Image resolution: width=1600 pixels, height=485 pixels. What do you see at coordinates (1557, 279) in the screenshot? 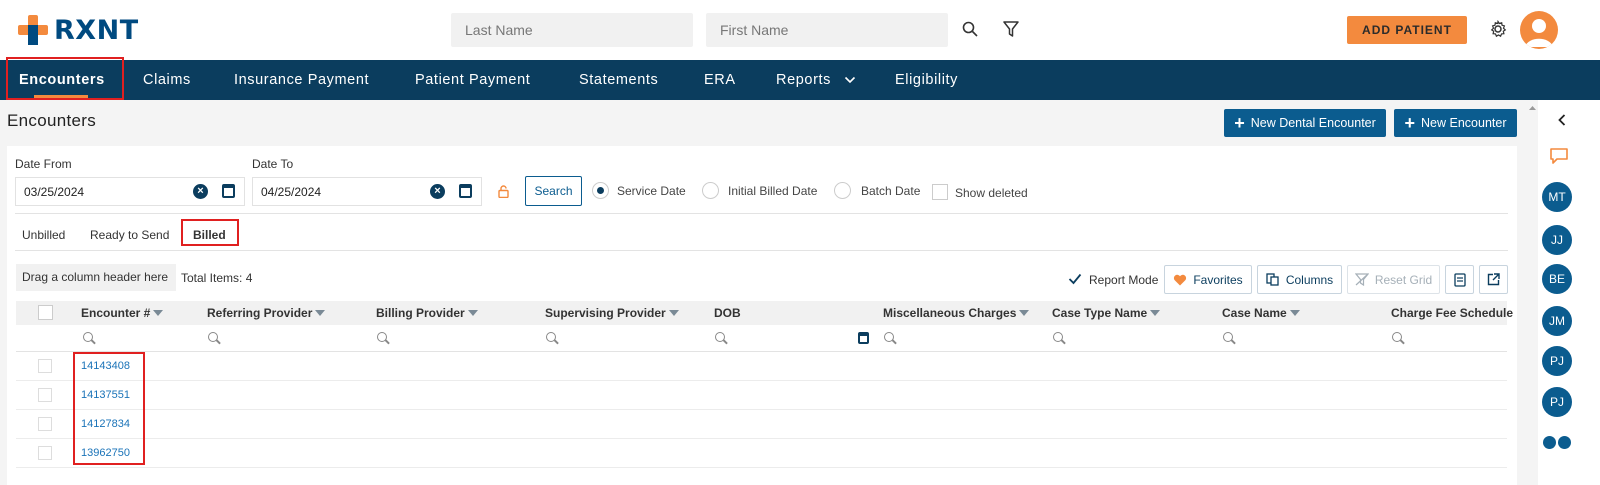
I see `user-initials-badge: BE` at bounding box center [1557, 279].